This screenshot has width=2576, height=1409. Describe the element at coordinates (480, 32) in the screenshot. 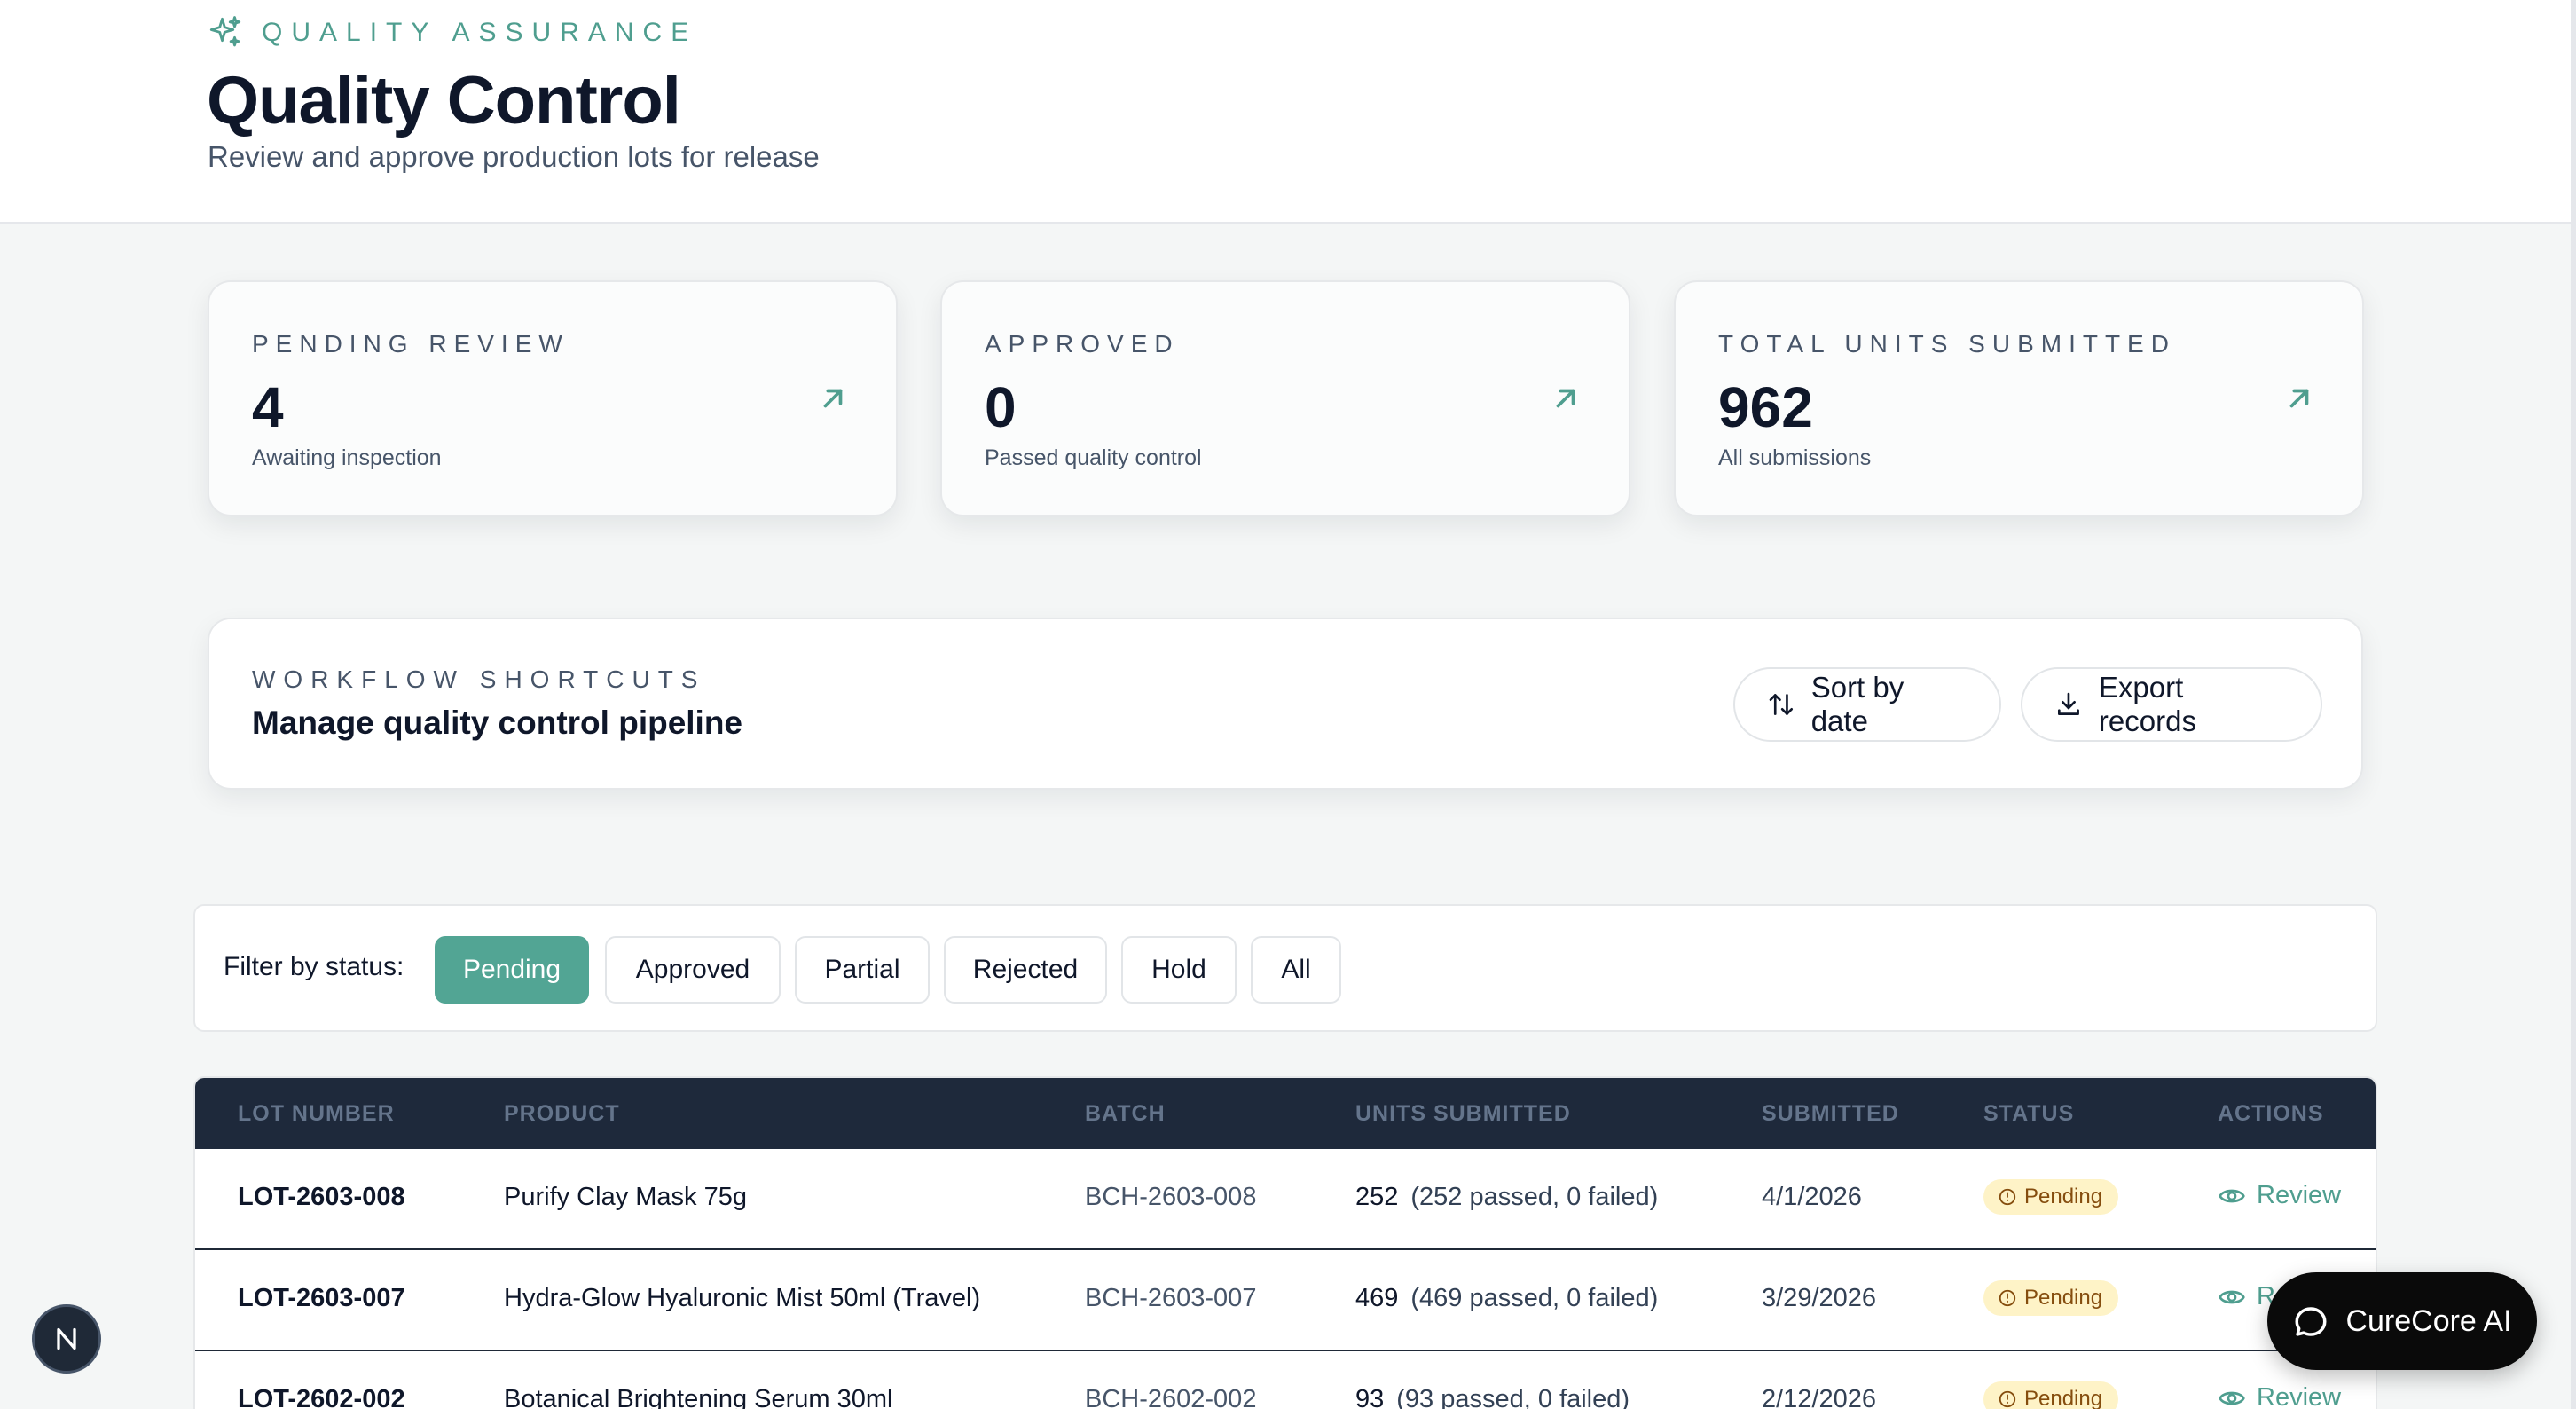

I see `eyebrow-label: QUALITY ASSURANCE` at that location.